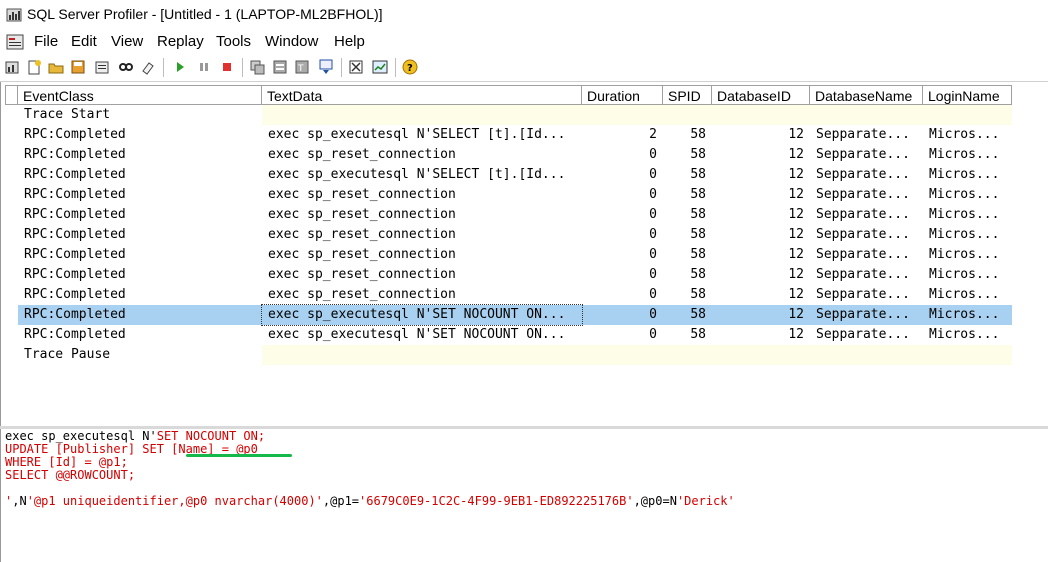  Describe the element at coordinates (349, 41) in the screenshot. I see `menu-help: Help` at that location.